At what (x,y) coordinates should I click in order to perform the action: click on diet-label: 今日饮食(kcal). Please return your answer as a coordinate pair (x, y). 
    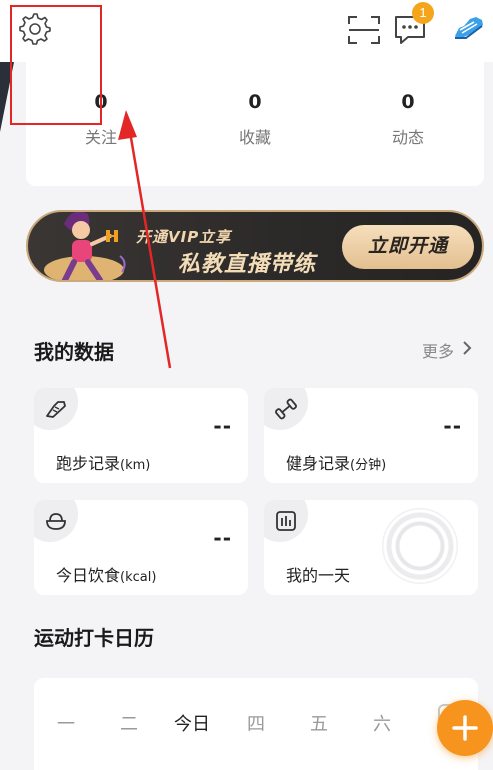
    Looking at the image, I should click on (106, 574).